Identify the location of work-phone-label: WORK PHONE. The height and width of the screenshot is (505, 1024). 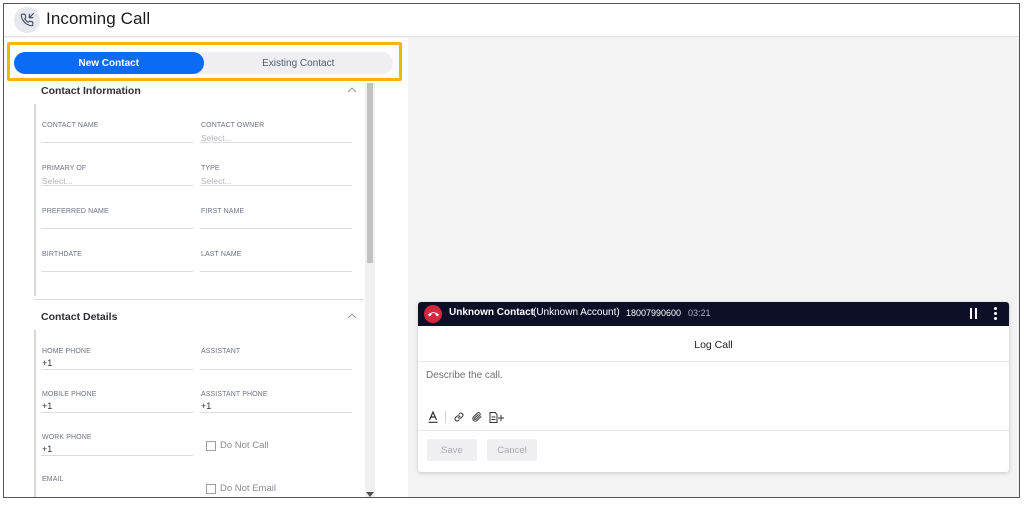
(67, 437).